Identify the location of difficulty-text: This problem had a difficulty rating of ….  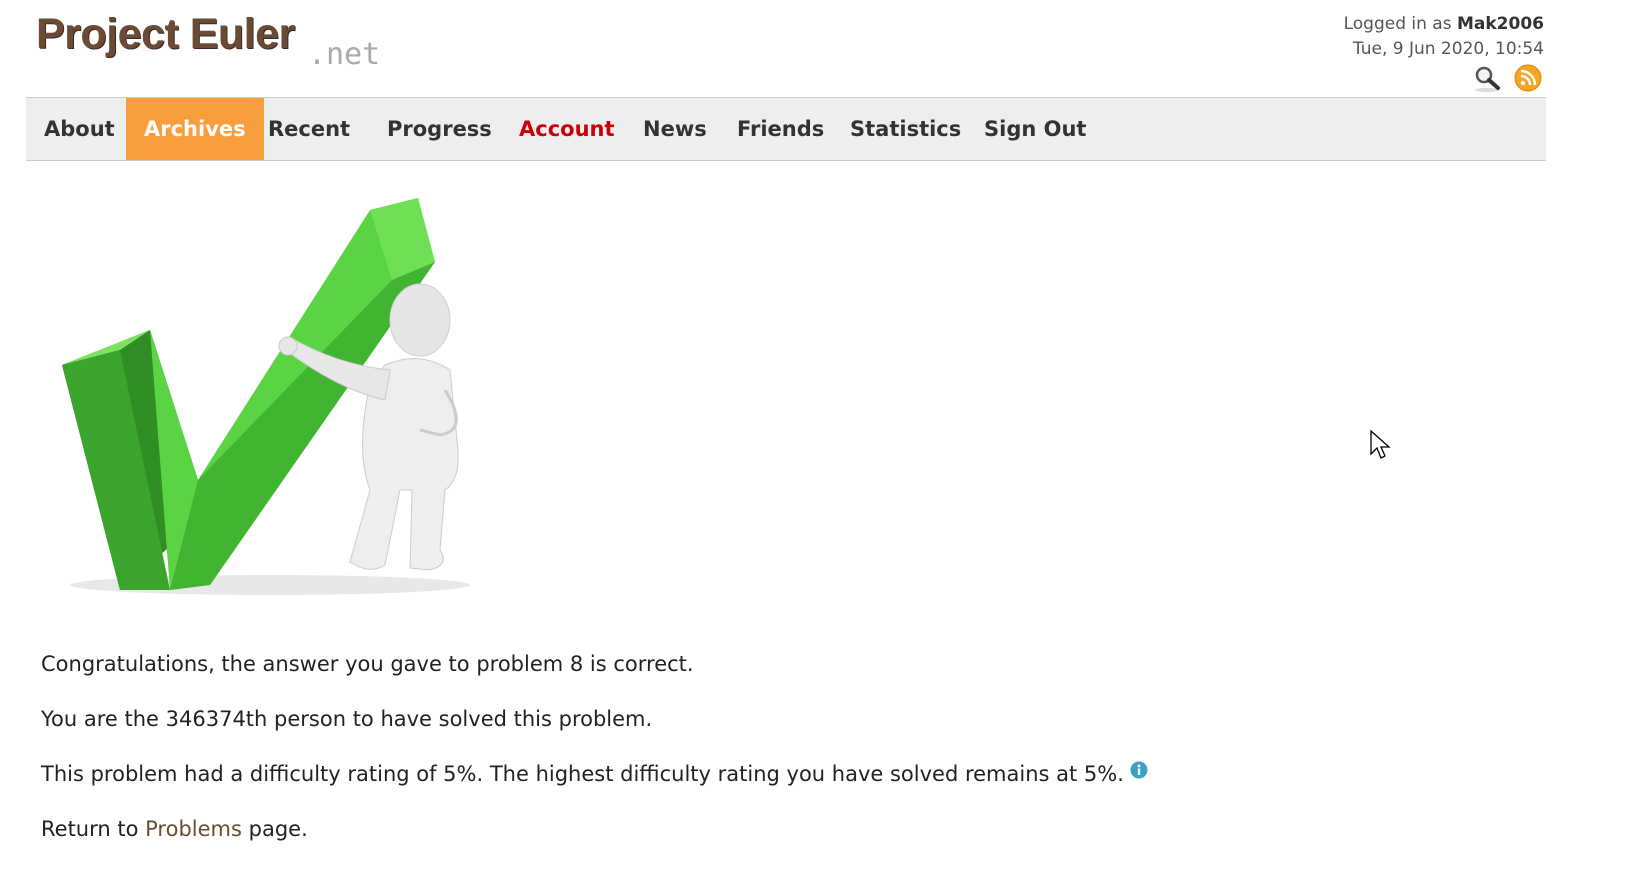
(582, 774).